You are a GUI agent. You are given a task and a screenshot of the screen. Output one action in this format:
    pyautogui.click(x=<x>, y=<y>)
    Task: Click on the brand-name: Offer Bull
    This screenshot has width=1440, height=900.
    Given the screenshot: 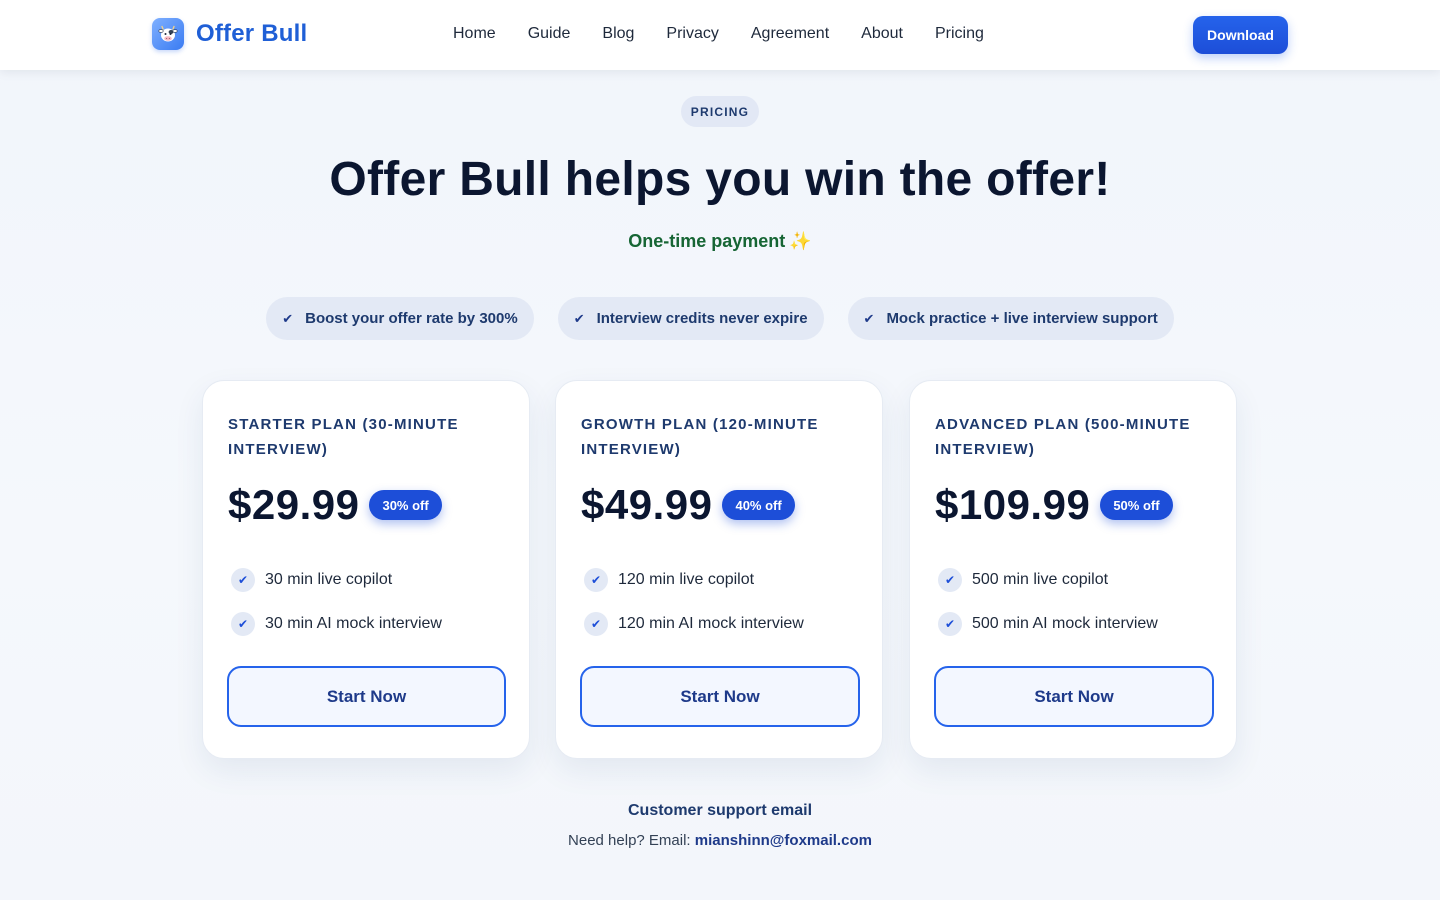 What is the action you would take?
    pyautogui.click(x=252, y=33)
    